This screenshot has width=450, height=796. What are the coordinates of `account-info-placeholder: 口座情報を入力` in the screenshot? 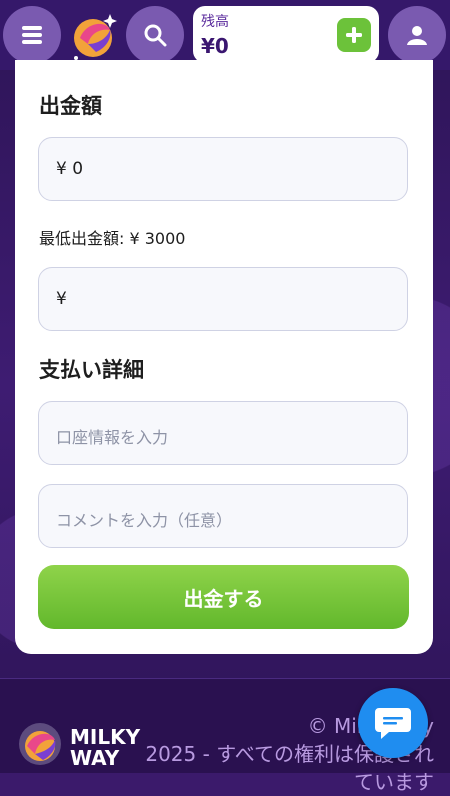 It's located at (112, 437).